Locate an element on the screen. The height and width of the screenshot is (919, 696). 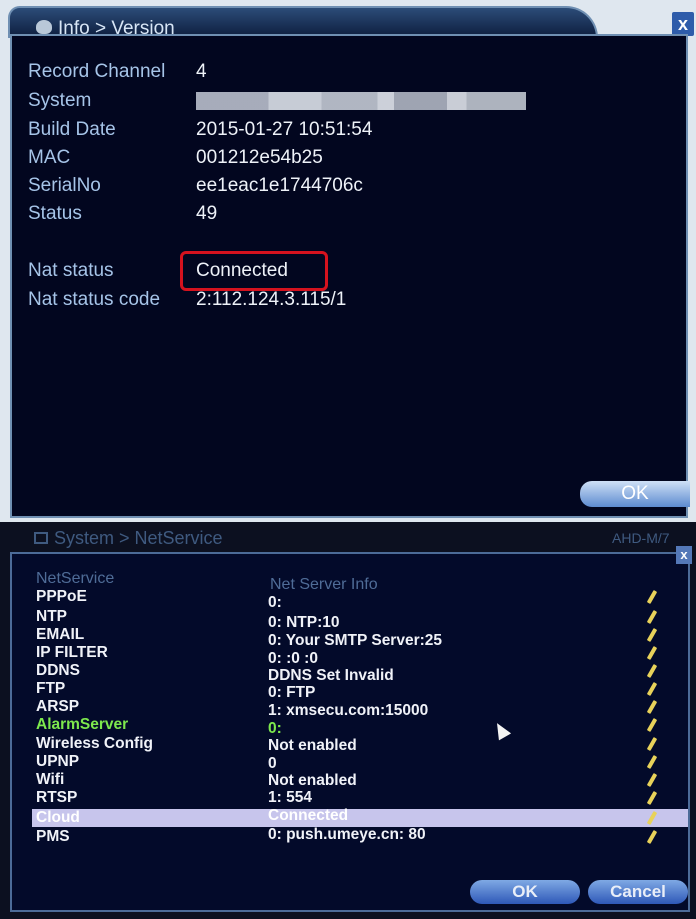
netservice-row-rtsp: RTSP 1: 554 is located at coordinates (360, 798).